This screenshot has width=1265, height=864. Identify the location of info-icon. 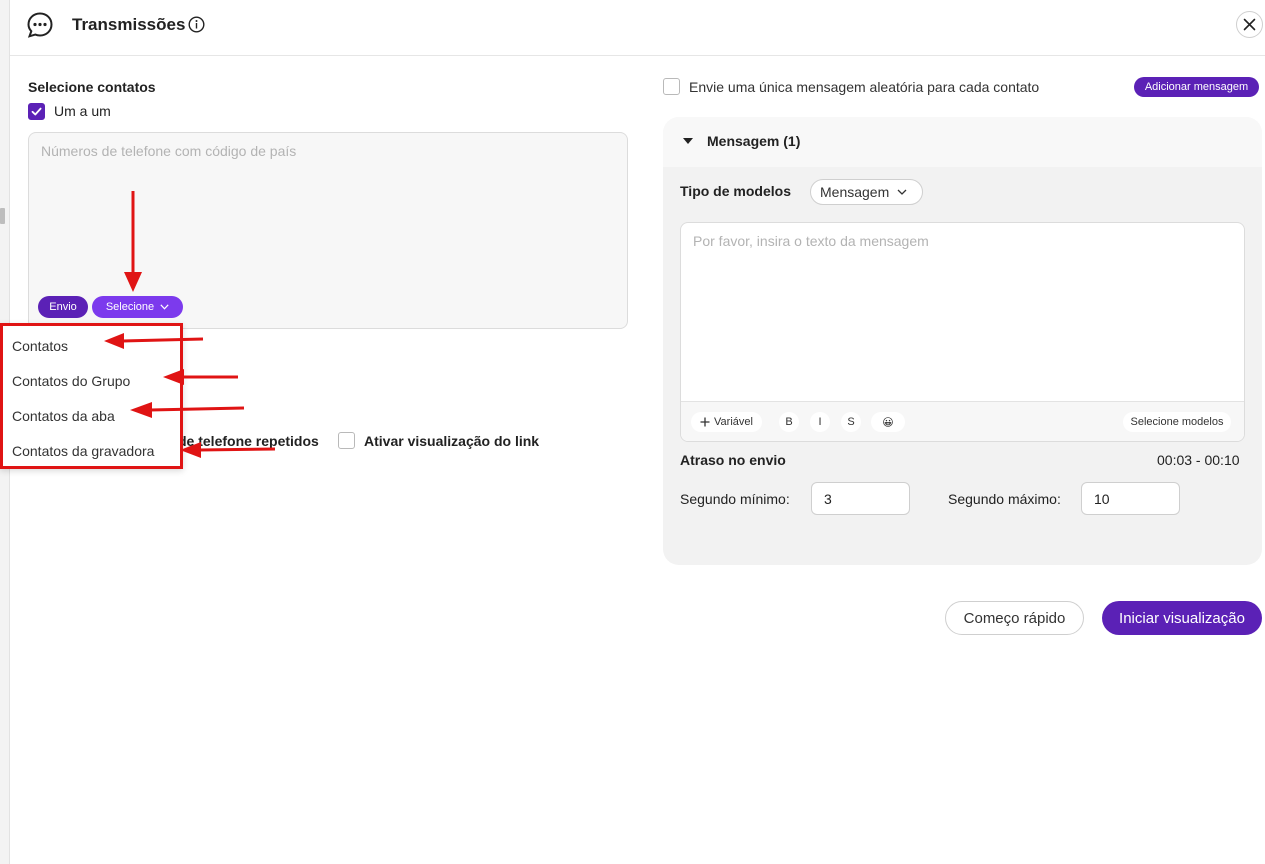
(196, 24).